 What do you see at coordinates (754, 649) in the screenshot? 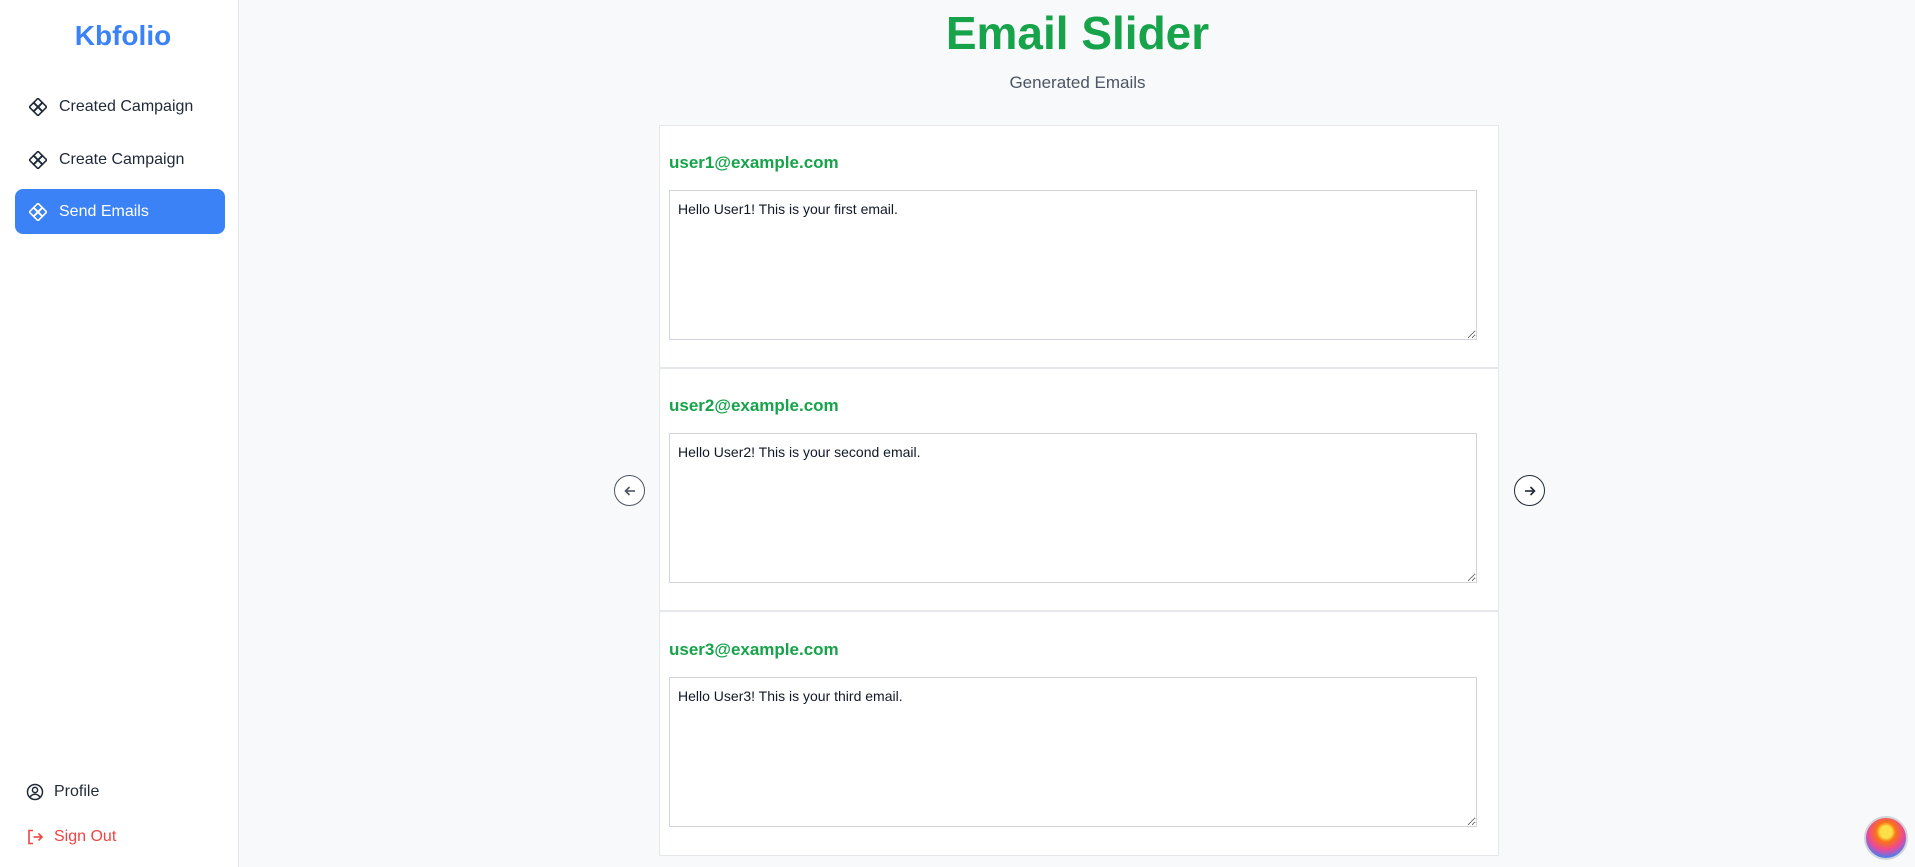
I see `email-address: user3@example.com` at bounding box center [754, 649].